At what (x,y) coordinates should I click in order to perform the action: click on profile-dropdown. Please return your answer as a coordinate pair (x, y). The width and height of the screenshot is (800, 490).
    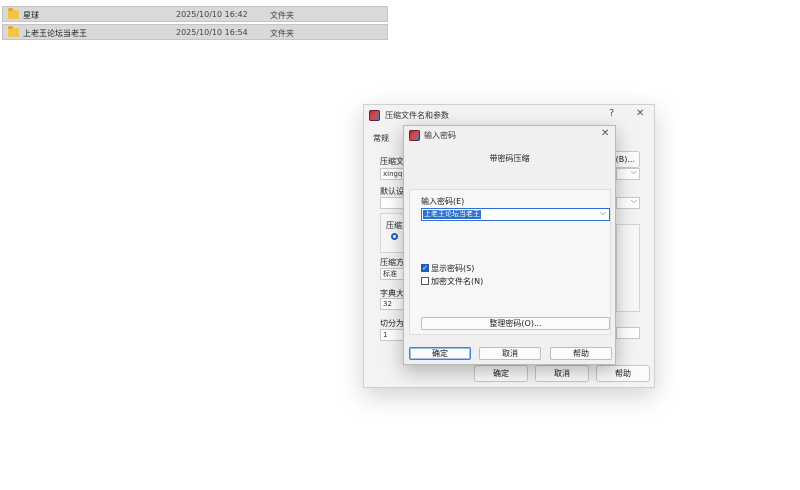
    Looking at the image, I should click on (628, 202).